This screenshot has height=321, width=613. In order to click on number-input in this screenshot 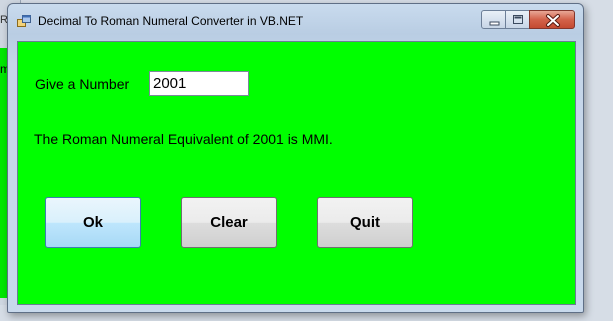, I will do `click(199, 83)`.